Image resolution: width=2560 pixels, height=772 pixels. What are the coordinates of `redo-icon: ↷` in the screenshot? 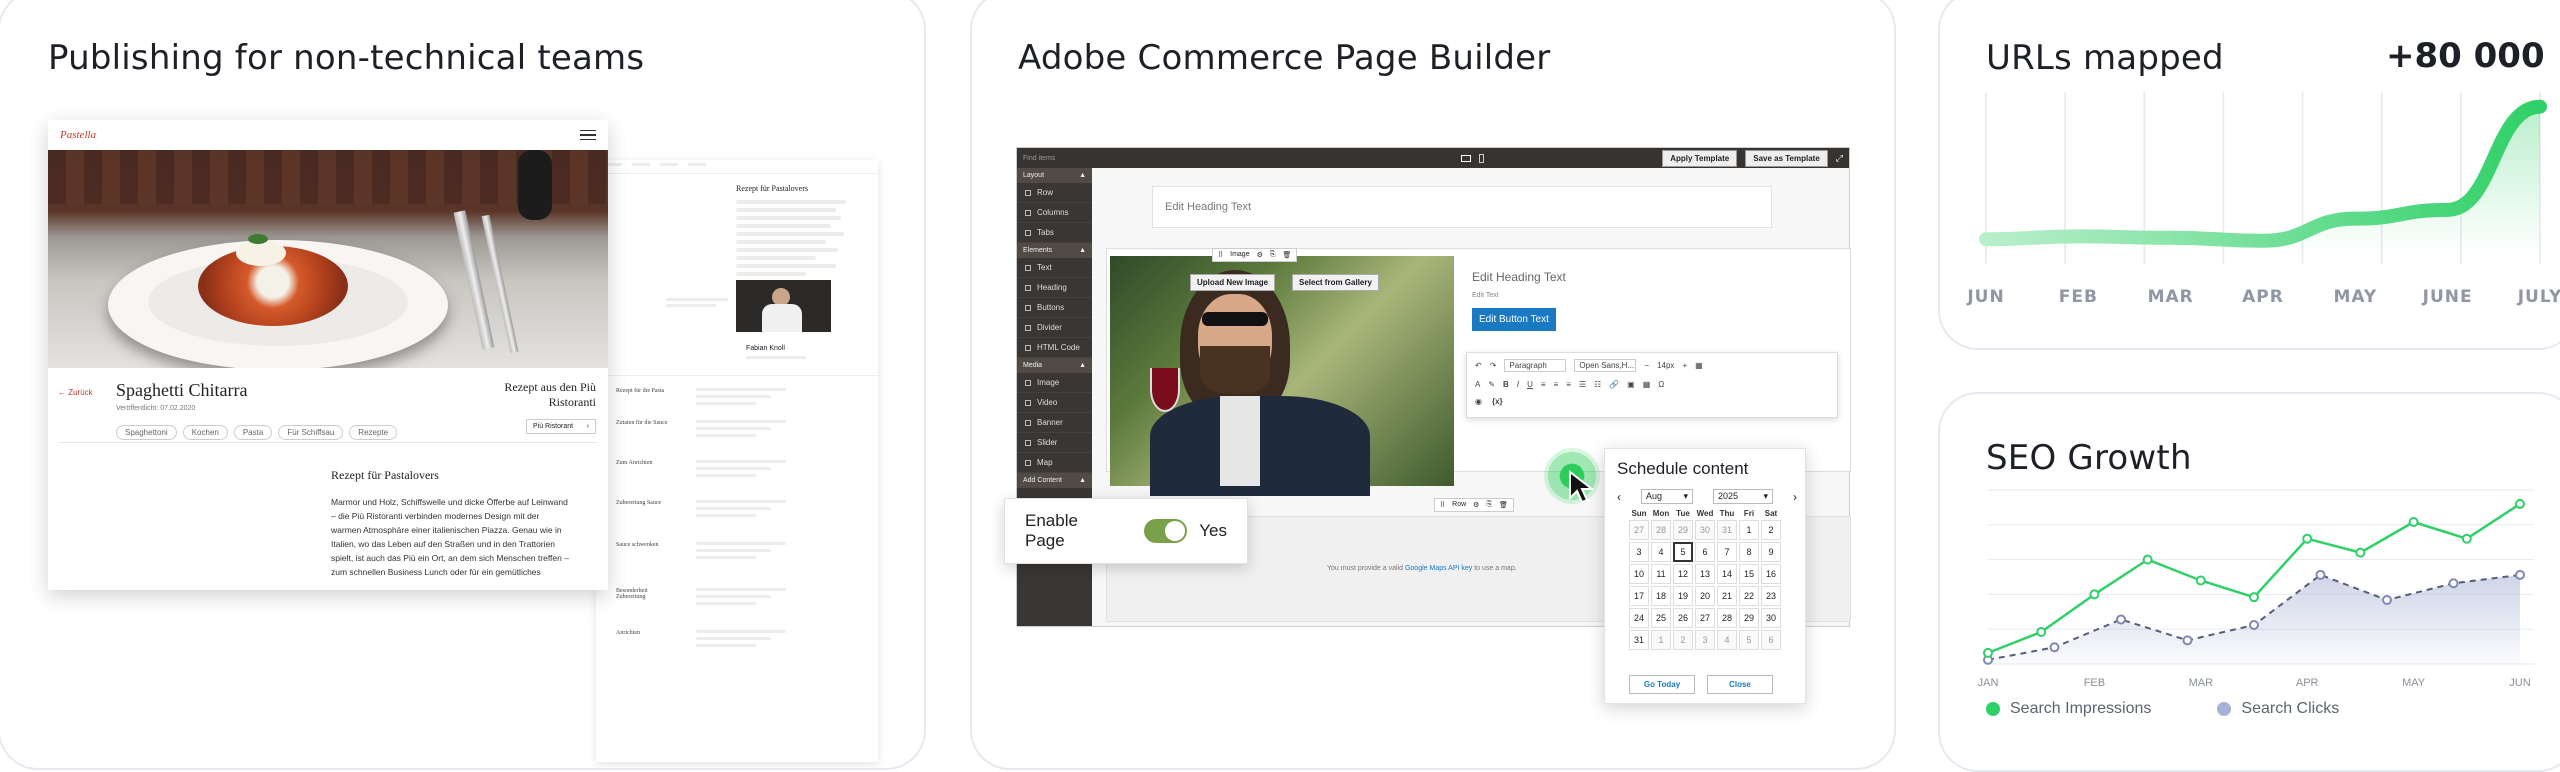 It's located at (1493, 365).